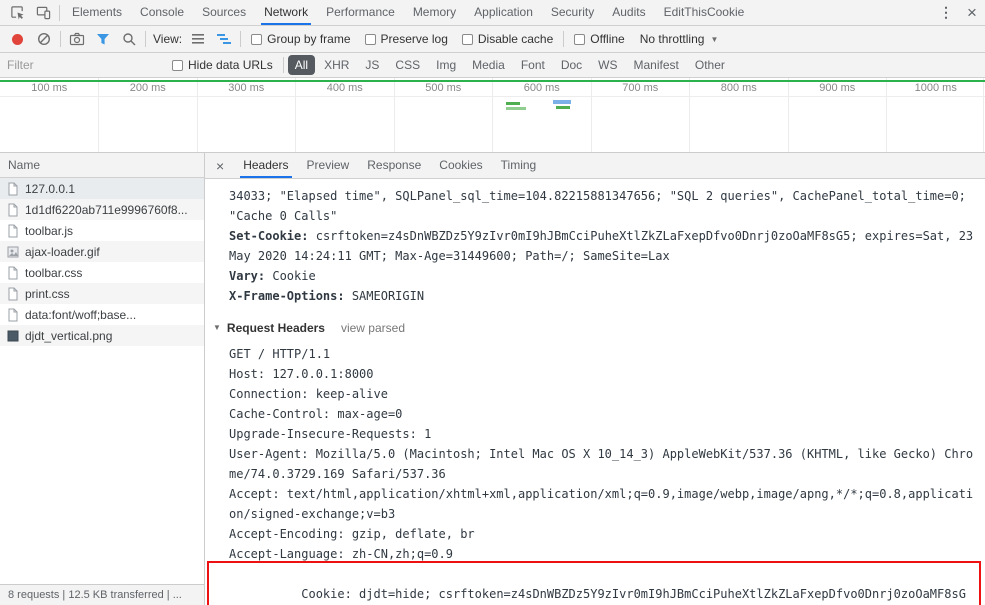 This screenshot has width=985, height=605. I want to click on filter-type-css: CSS, so click(407, 65).